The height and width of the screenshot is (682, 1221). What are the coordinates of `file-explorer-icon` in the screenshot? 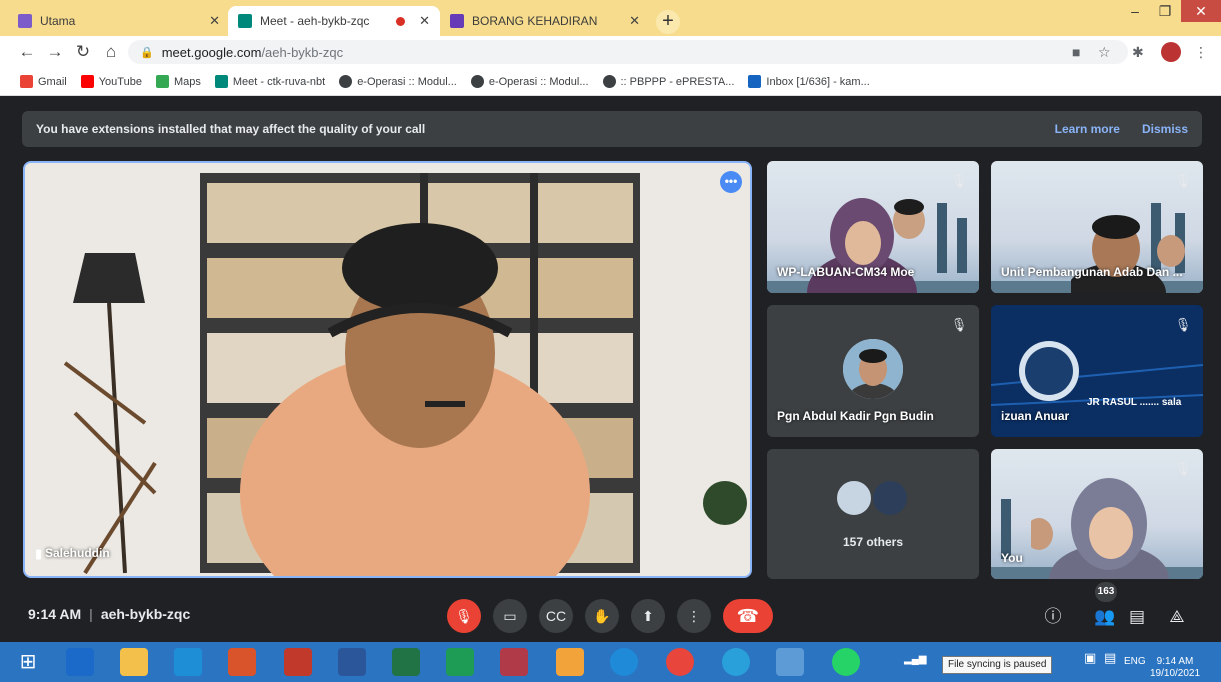 It's located at (134, 662).